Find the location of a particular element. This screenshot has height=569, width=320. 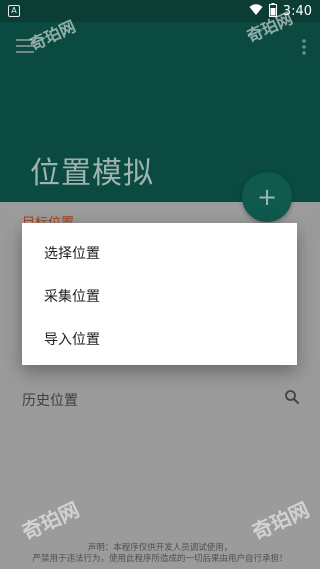

page-title: 位置模拟 is located at coordinates (92, 173).